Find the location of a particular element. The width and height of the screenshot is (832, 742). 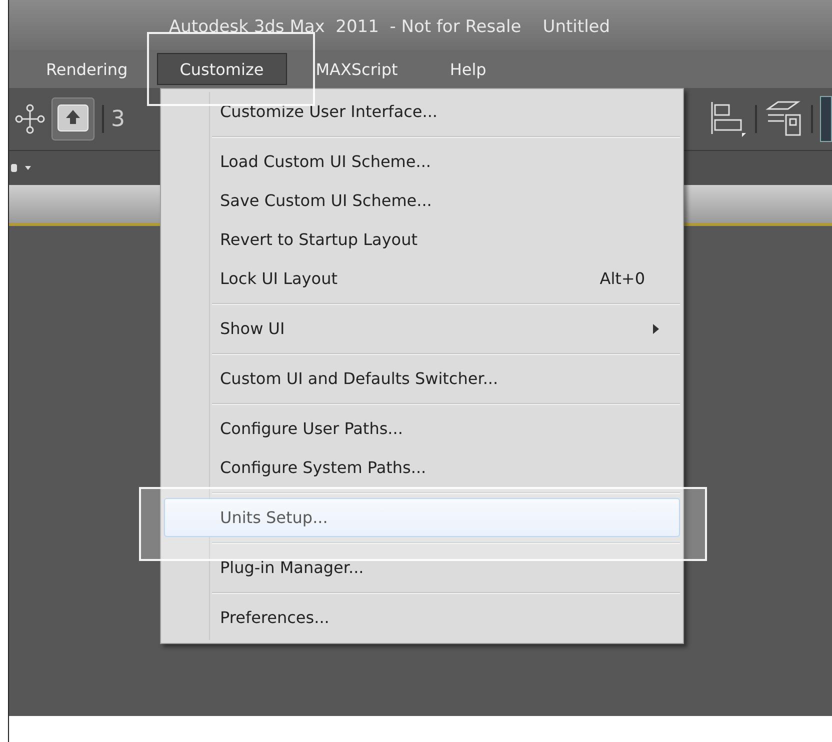

menu-item: Customize is located at coordinates (221, 69).